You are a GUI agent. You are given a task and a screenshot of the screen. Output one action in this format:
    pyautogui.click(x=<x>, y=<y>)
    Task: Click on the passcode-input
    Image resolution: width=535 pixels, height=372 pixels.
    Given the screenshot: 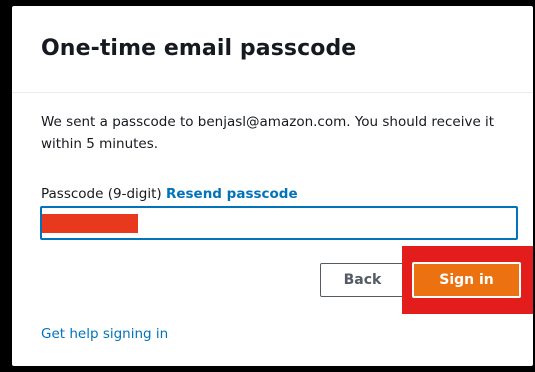 What is the action you would take?
    pyautogui.click(x=279, y=223)
    